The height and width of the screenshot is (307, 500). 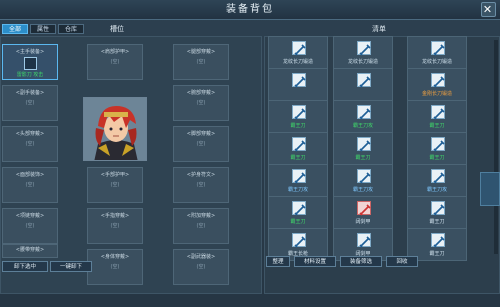 I want to click on item-name: 金刚长刀锻造, so click(x=436, y=94).